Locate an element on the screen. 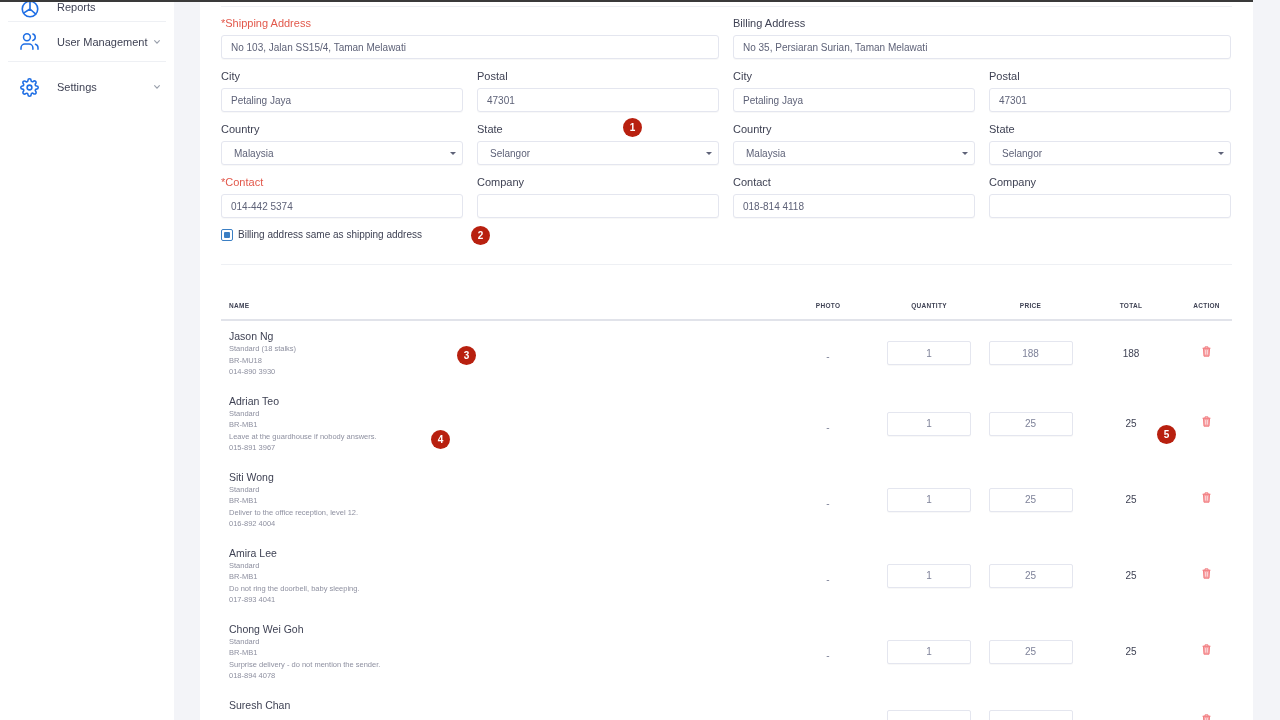 This screenshot has height=720, width=1280. field-label: *Shipping Address is located at coordinates (266, 23).